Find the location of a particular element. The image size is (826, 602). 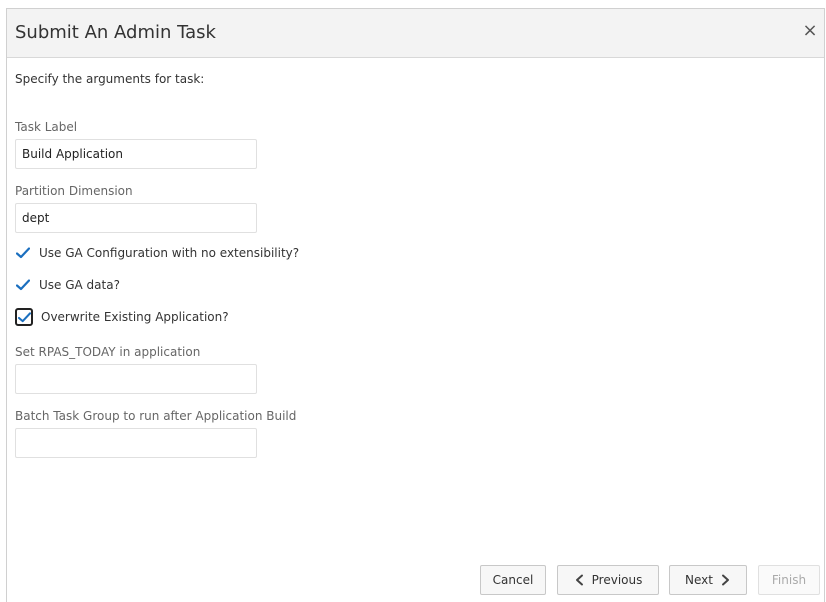

ga-data-checkbox is located at coordinates (23, 285).